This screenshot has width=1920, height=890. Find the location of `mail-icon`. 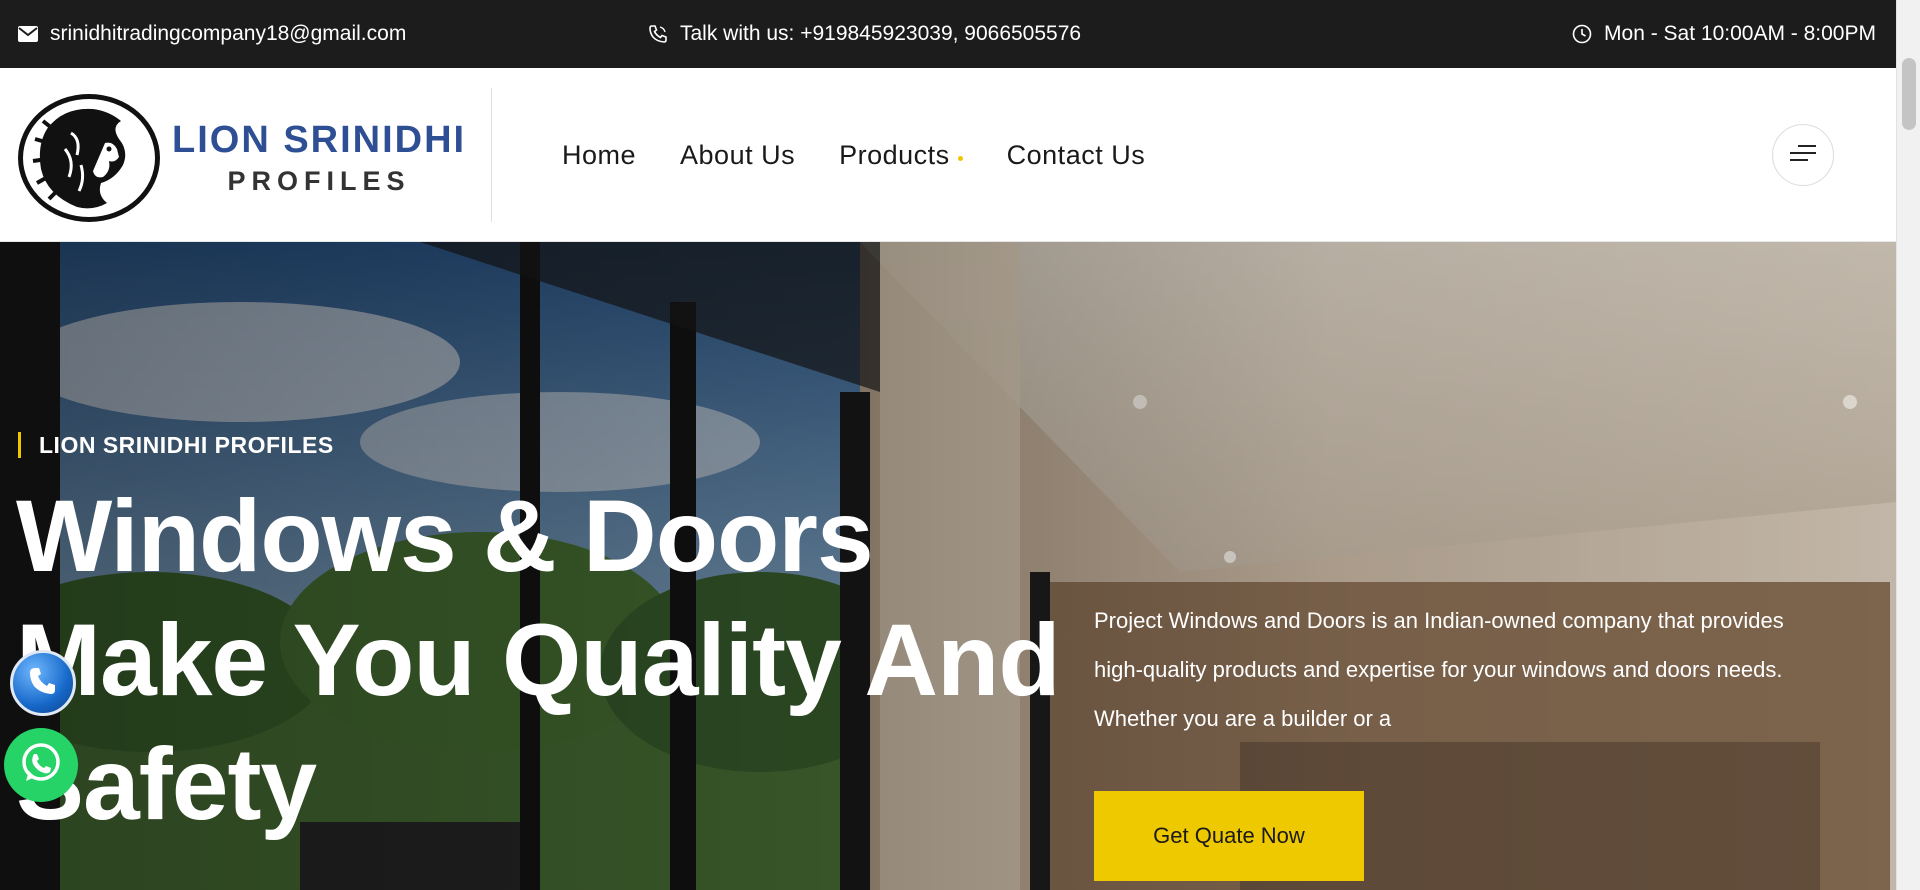

mail-icon is located at coordinates (28, 34).